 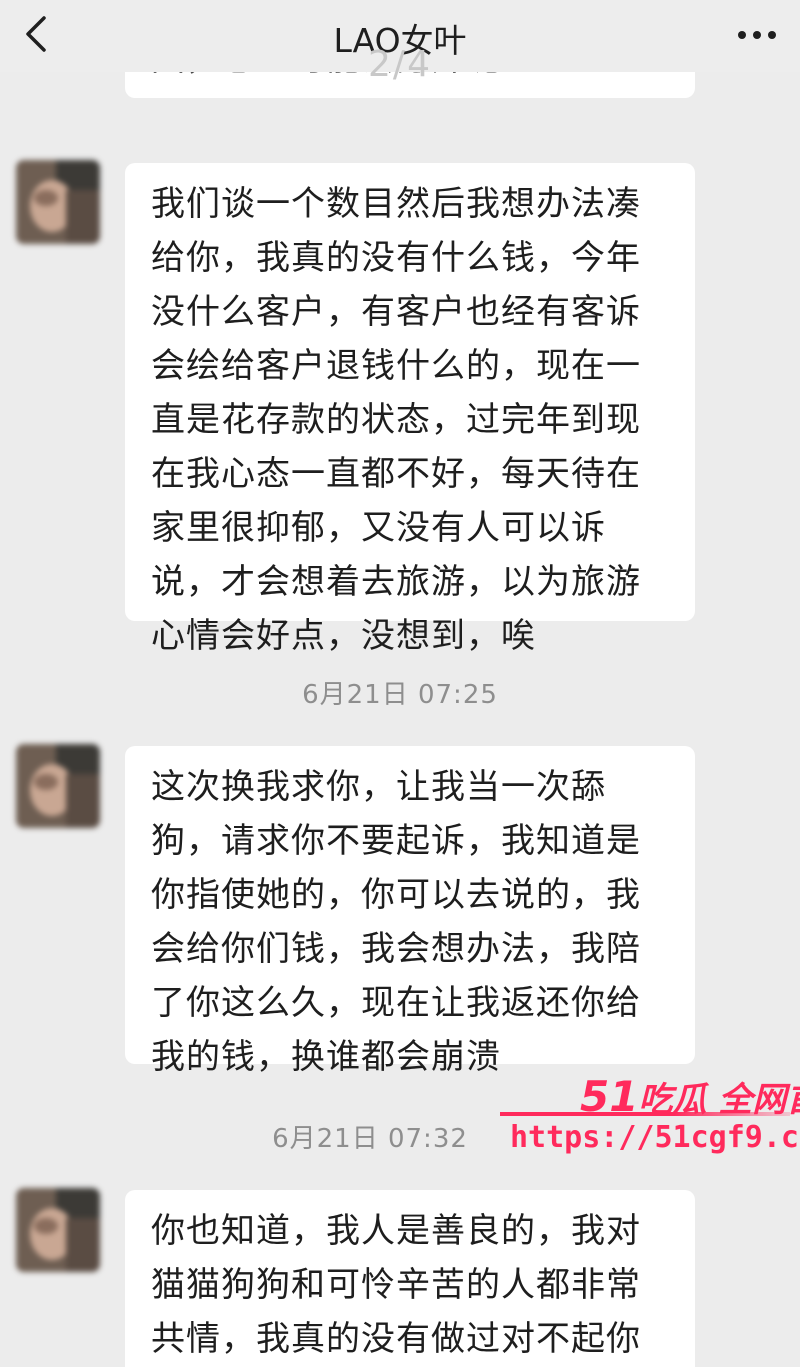 I want to click on image-page-indicator: 2/4, so click(x=400, y=64).